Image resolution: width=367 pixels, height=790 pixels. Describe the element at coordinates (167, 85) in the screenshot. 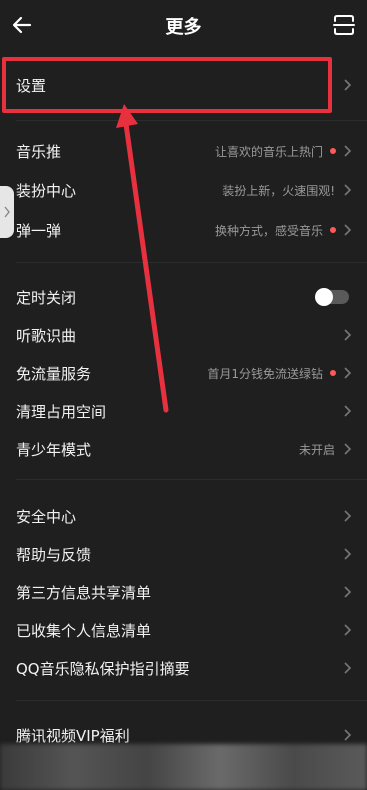

I see `annotation-highlight-box` at that location.